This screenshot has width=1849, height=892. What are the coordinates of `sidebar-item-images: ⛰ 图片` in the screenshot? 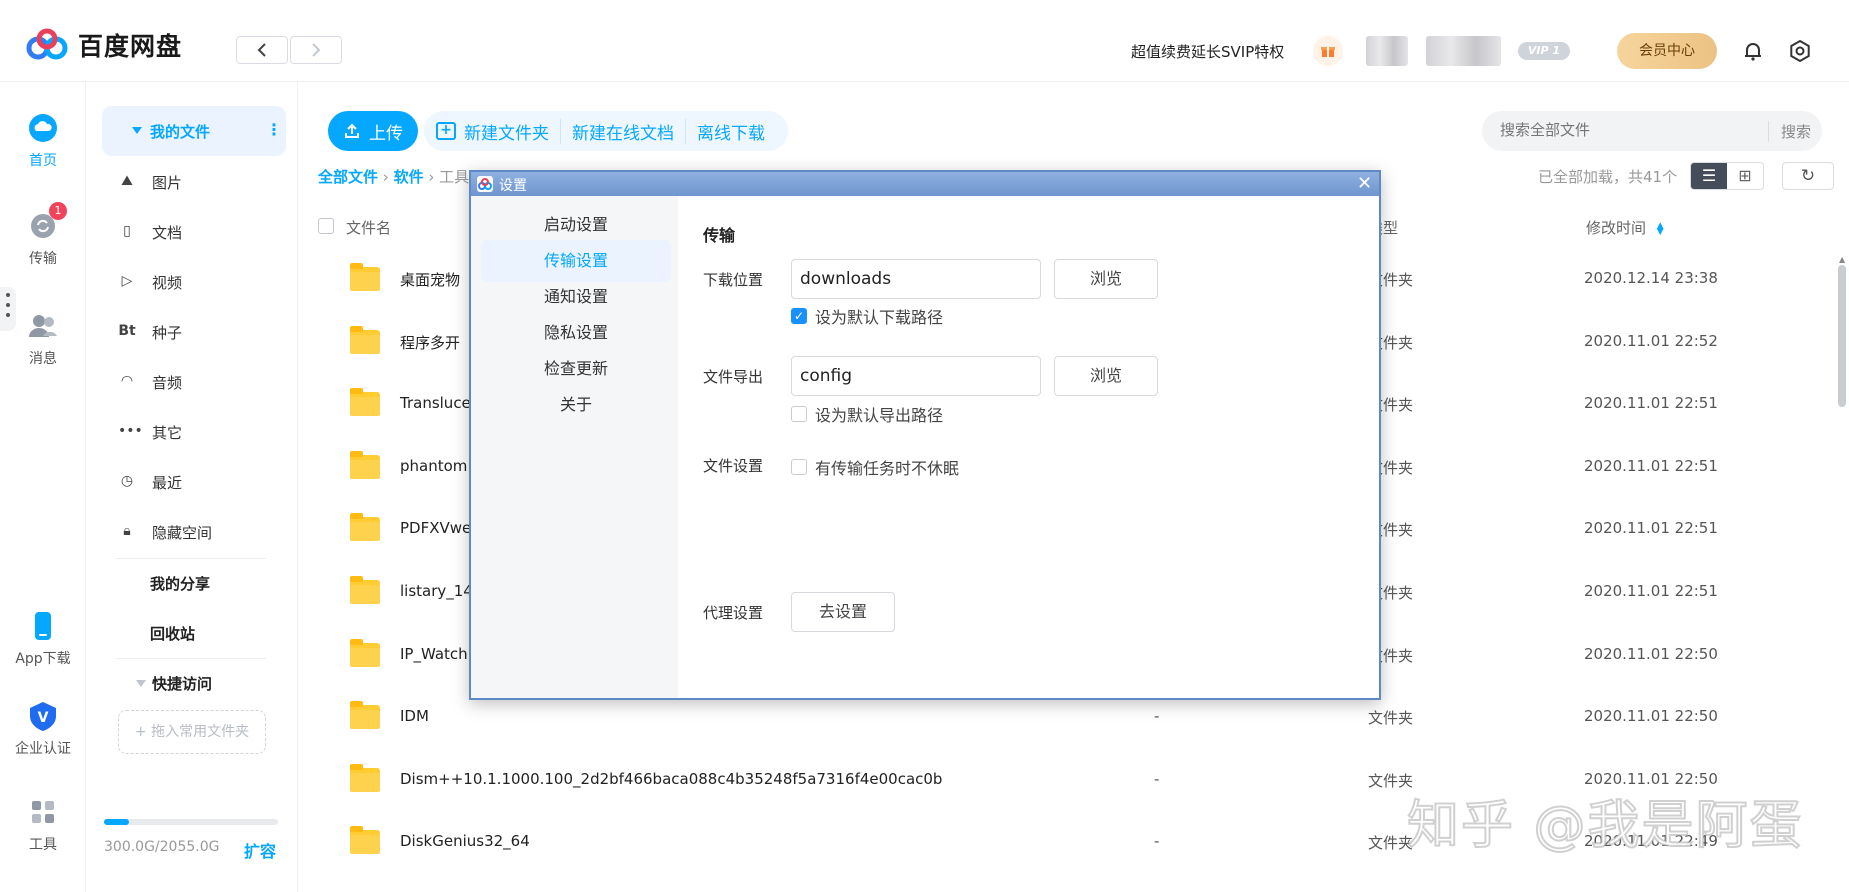 It's located at (151, 182).